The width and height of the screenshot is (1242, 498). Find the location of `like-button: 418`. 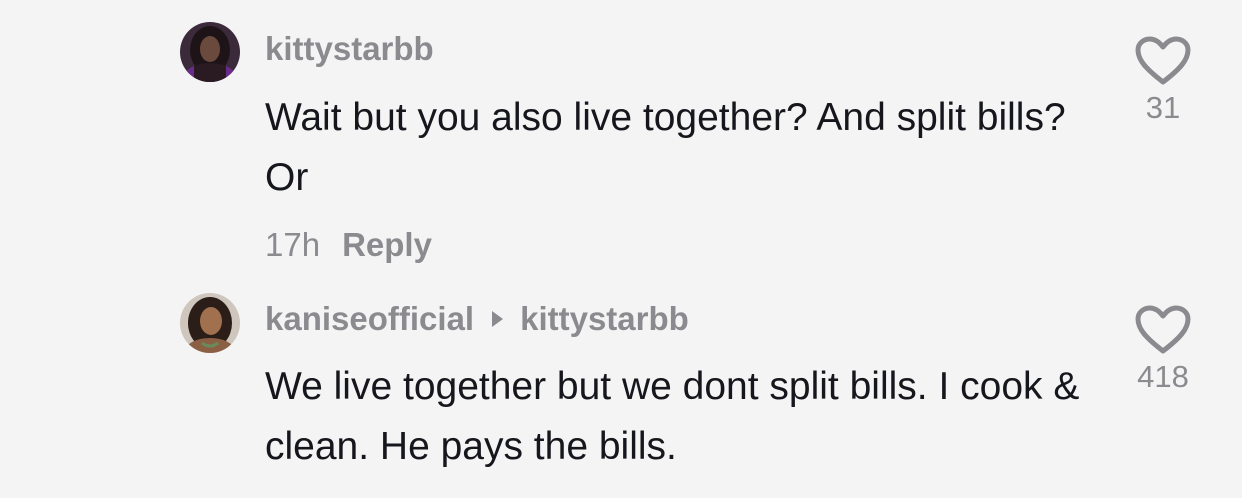

like-button: 418 is located at coordinates (1163, 350).